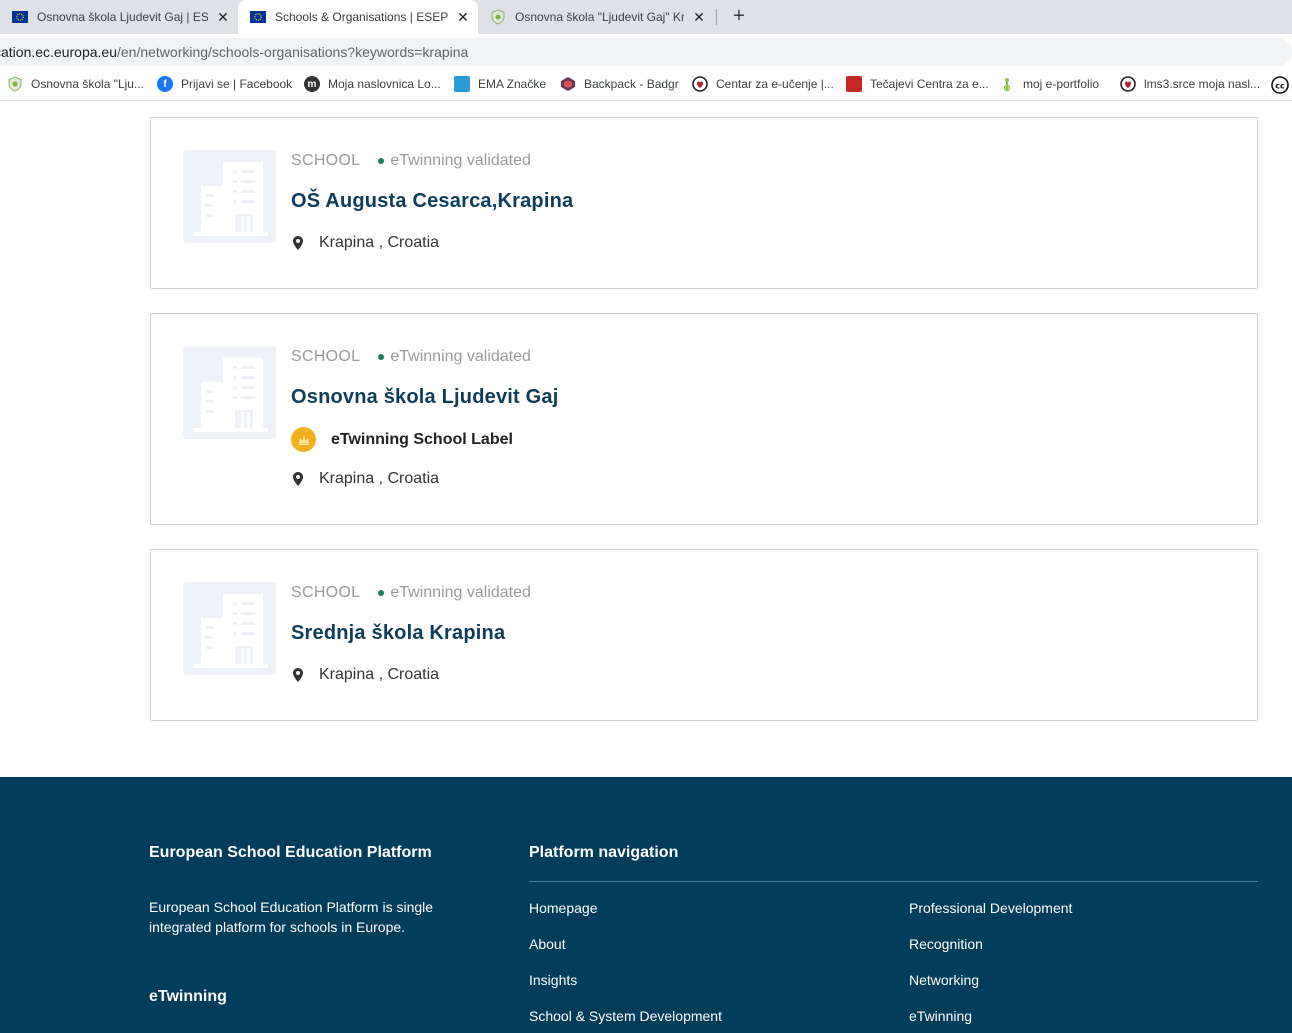 This screenshot has height=1033, width=1292. What do you see at coordinates (893, 881) in the screenshot?
I see `footer-divider` at bounding box center [893, 881].